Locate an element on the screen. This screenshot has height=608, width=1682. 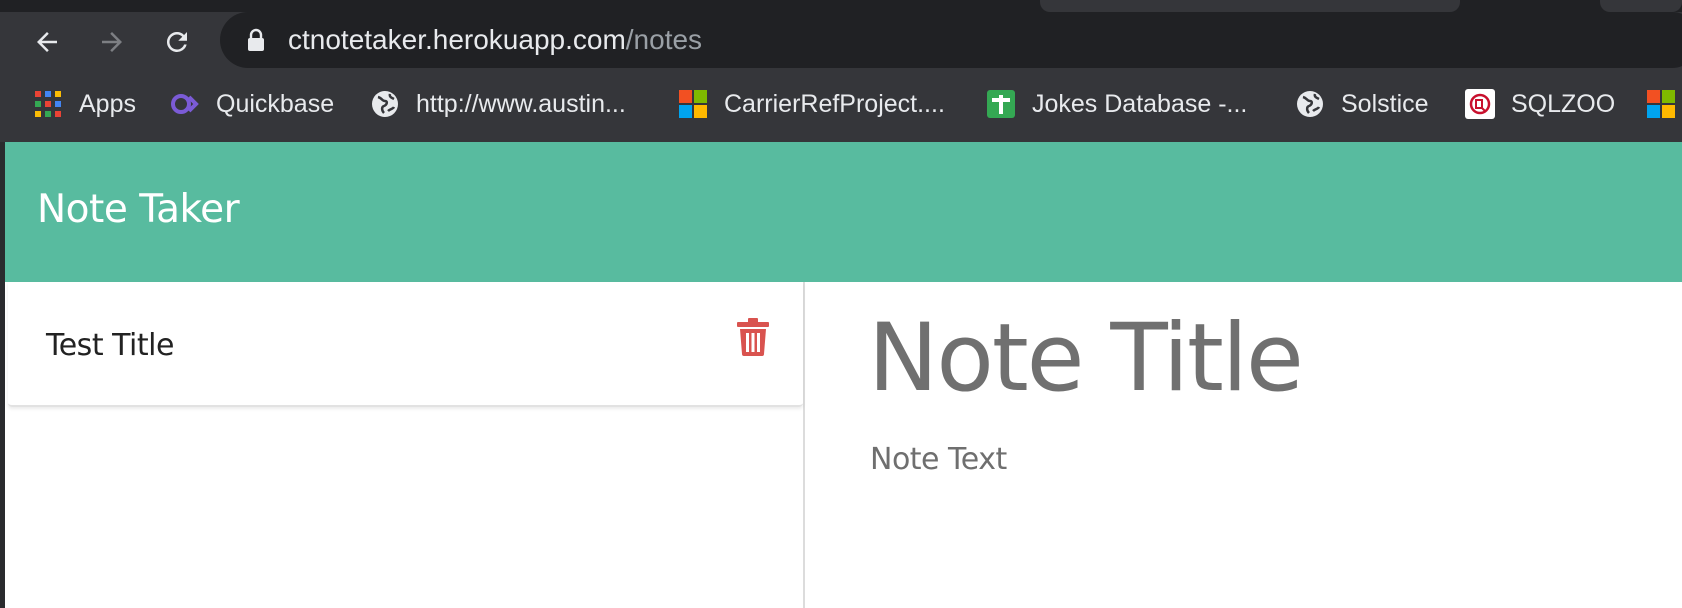
note-text-input: Note Text is located at coordinates (938, 459).